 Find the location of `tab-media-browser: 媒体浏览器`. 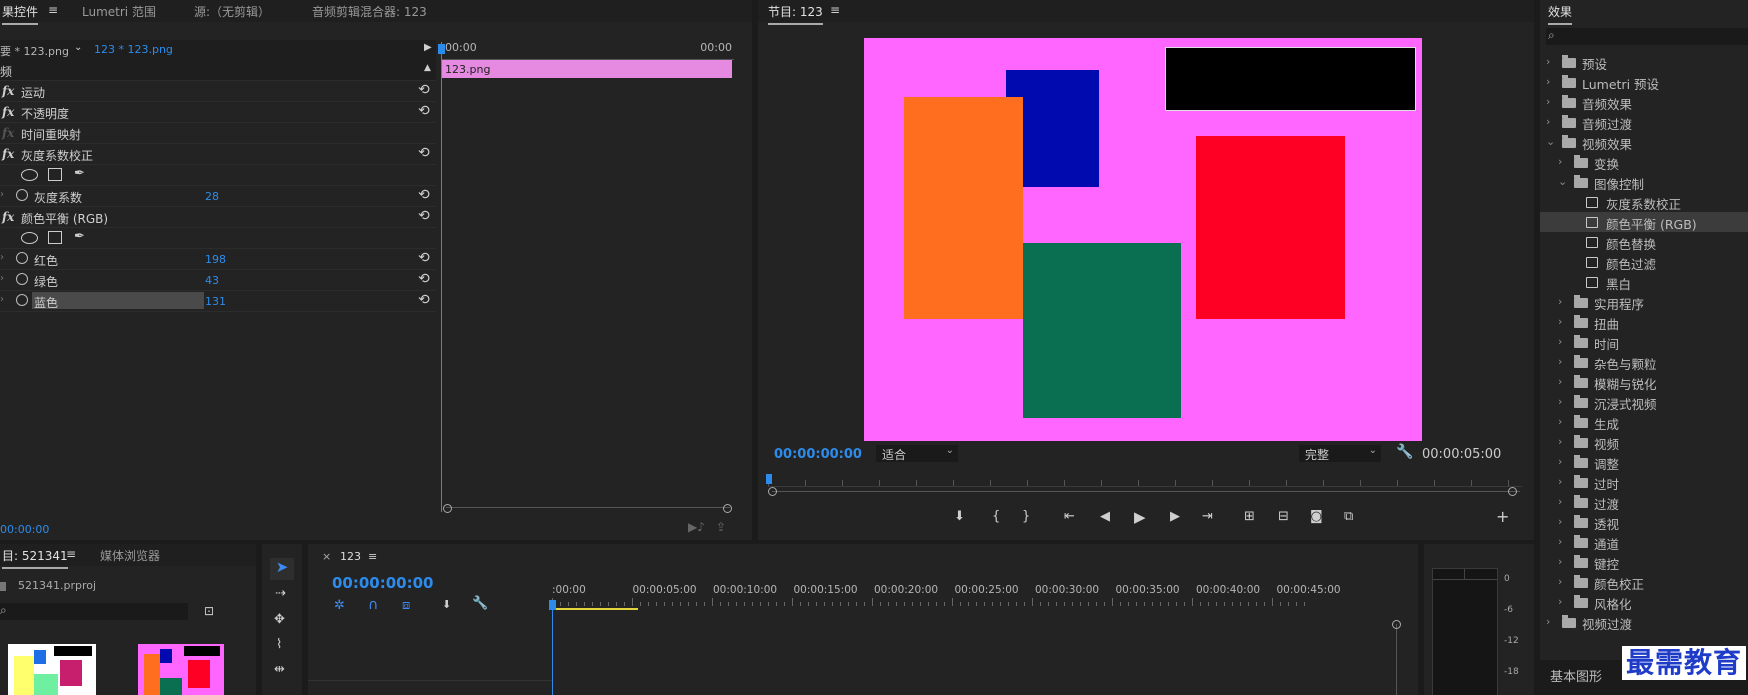

tab-media-browser: 媒体浏览器 is located at coordinates (130, 555).